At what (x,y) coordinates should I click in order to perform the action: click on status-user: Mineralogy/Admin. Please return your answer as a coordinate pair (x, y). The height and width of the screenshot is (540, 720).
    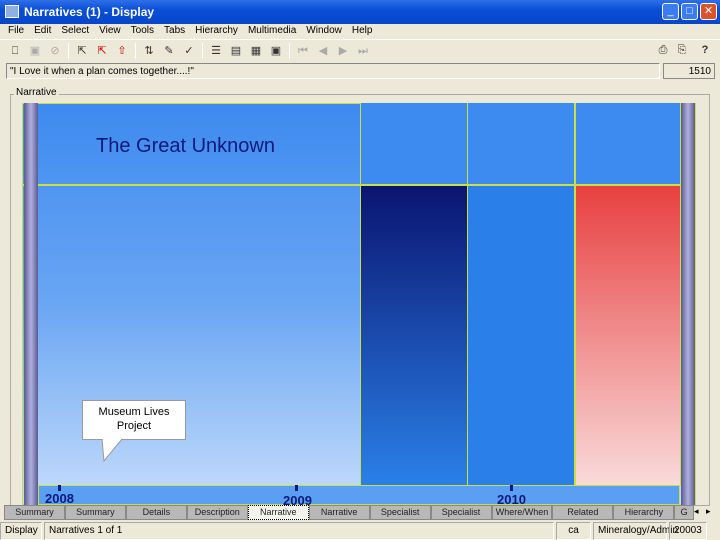
    Looking at the image, I should click on (635, 531).